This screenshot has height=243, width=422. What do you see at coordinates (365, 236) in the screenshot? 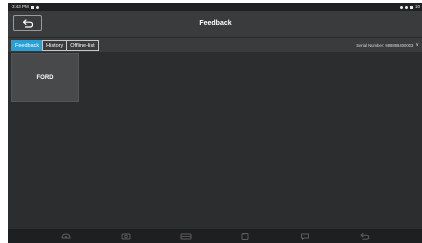
I see `return-icon` at bounding box center [365, 236].